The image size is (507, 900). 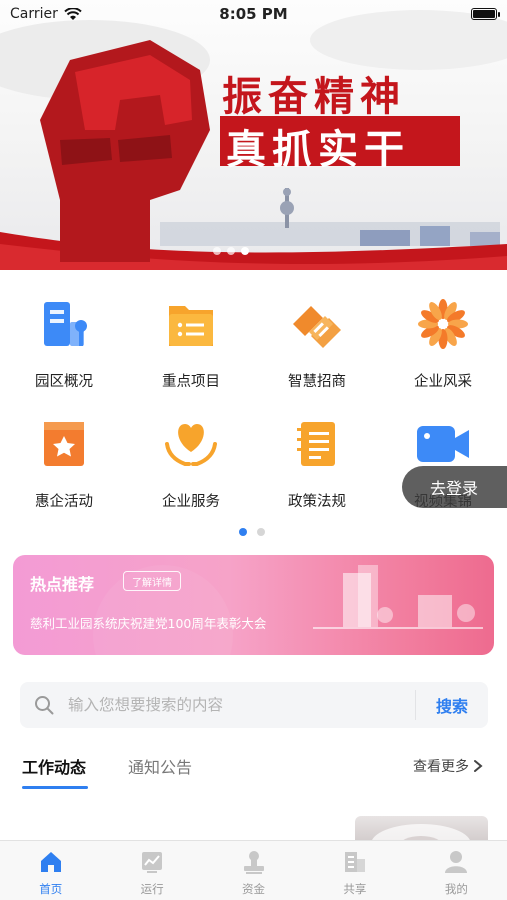 I want to click on tabbar-item-home: 首页, so click(x=50, y=870).